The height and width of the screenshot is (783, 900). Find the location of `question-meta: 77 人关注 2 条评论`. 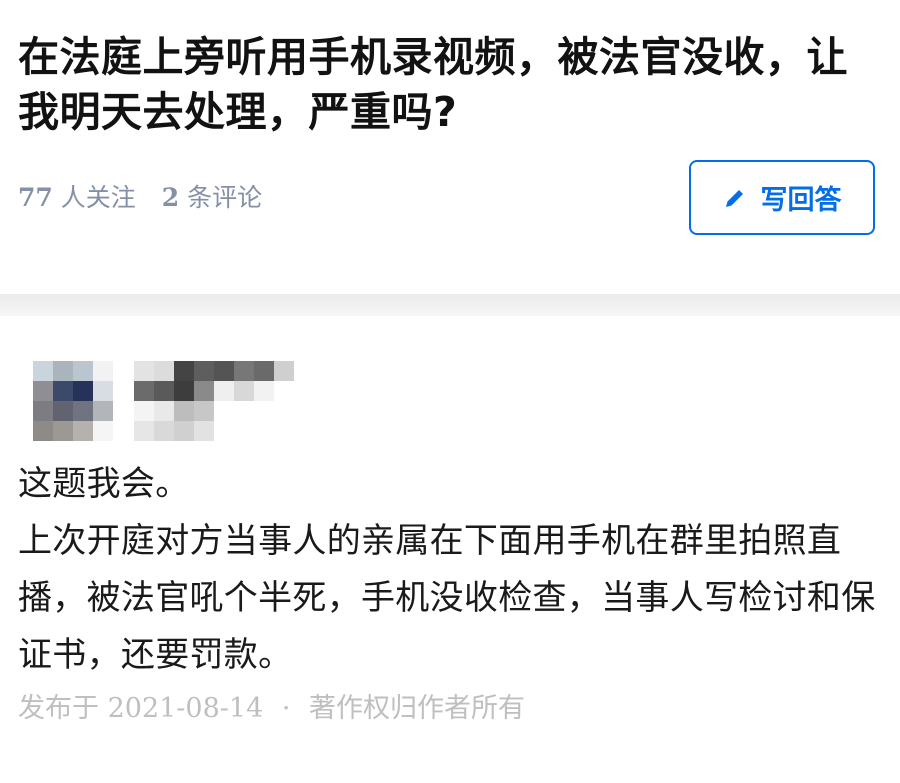

question-meta: 77 人关注 2 条评论 is located at coordinates (140, 196).